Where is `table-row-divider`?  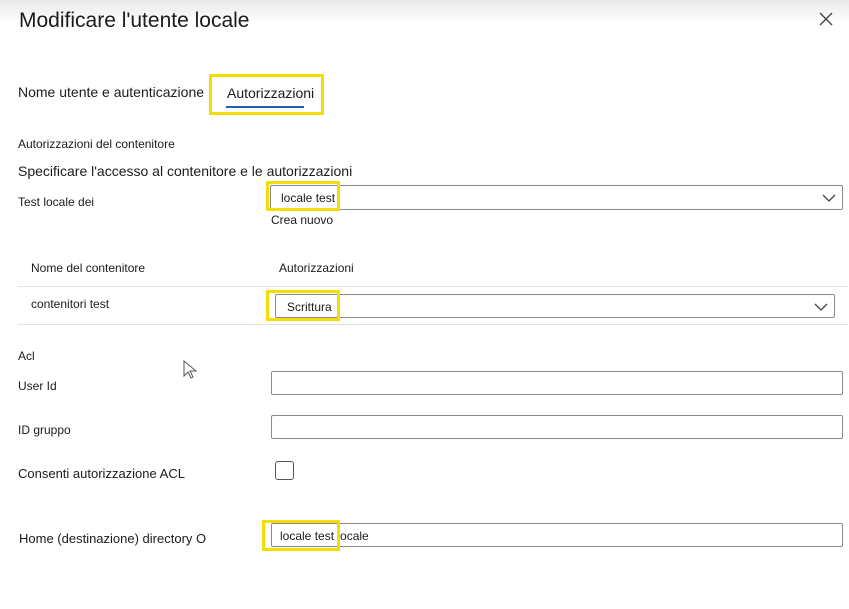
table-row-divider is located at coordinates (433, 324).